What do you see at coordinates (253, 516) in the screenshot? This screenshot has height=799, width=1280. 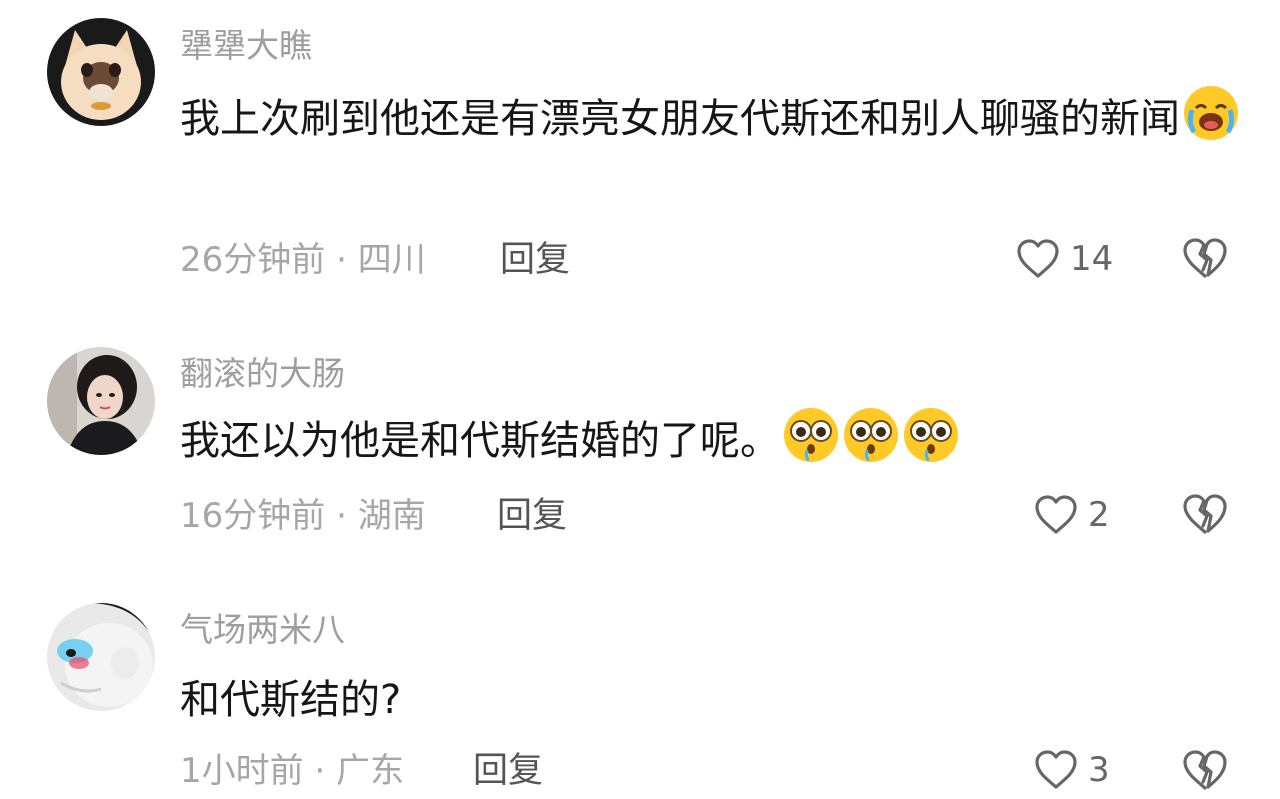 I see `comment-time: 16分钟前` at bounding box center [253, 516].